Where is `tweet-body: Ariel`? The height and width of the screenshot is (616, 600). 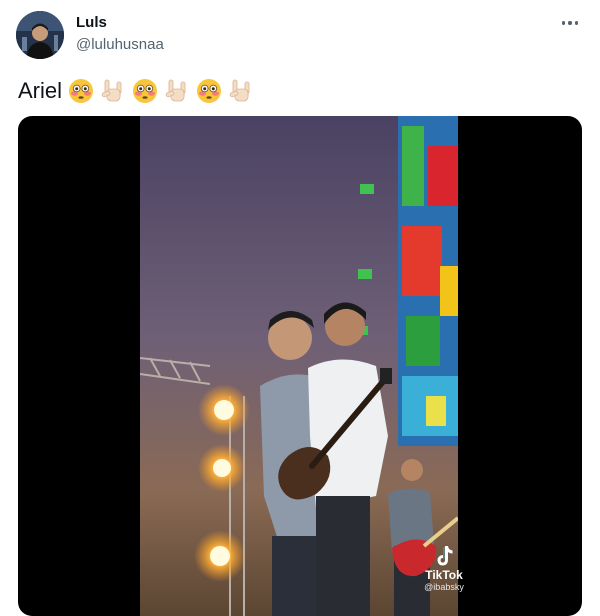 tweet-body: Ariel is located at coordinates (139, 91).